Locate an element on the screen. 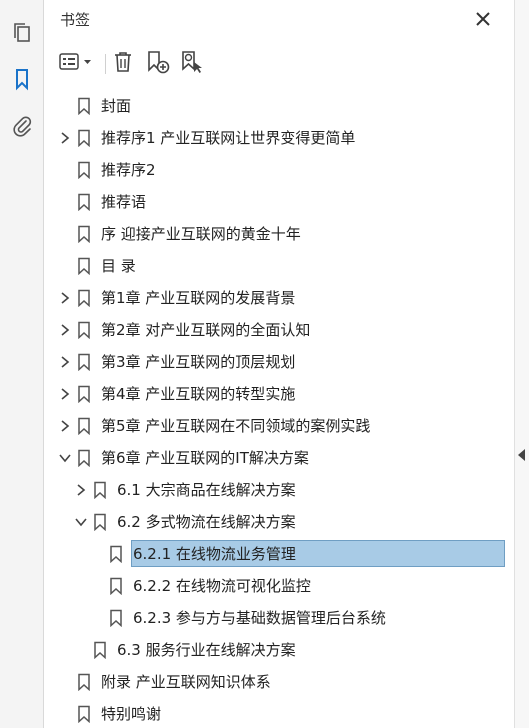 The image size is (529, 728). bookmark-row: 第6章 产业互联网的IT解决方案 is located at coordinates (279, 458).